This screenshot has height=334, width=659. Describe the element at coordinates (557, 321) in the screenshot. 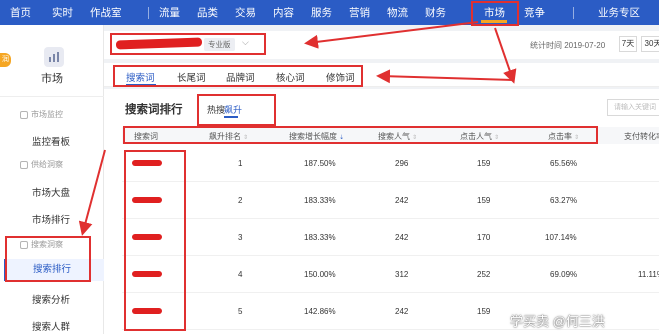

I see `watermark: 学买卖 @何三洪` at that location.